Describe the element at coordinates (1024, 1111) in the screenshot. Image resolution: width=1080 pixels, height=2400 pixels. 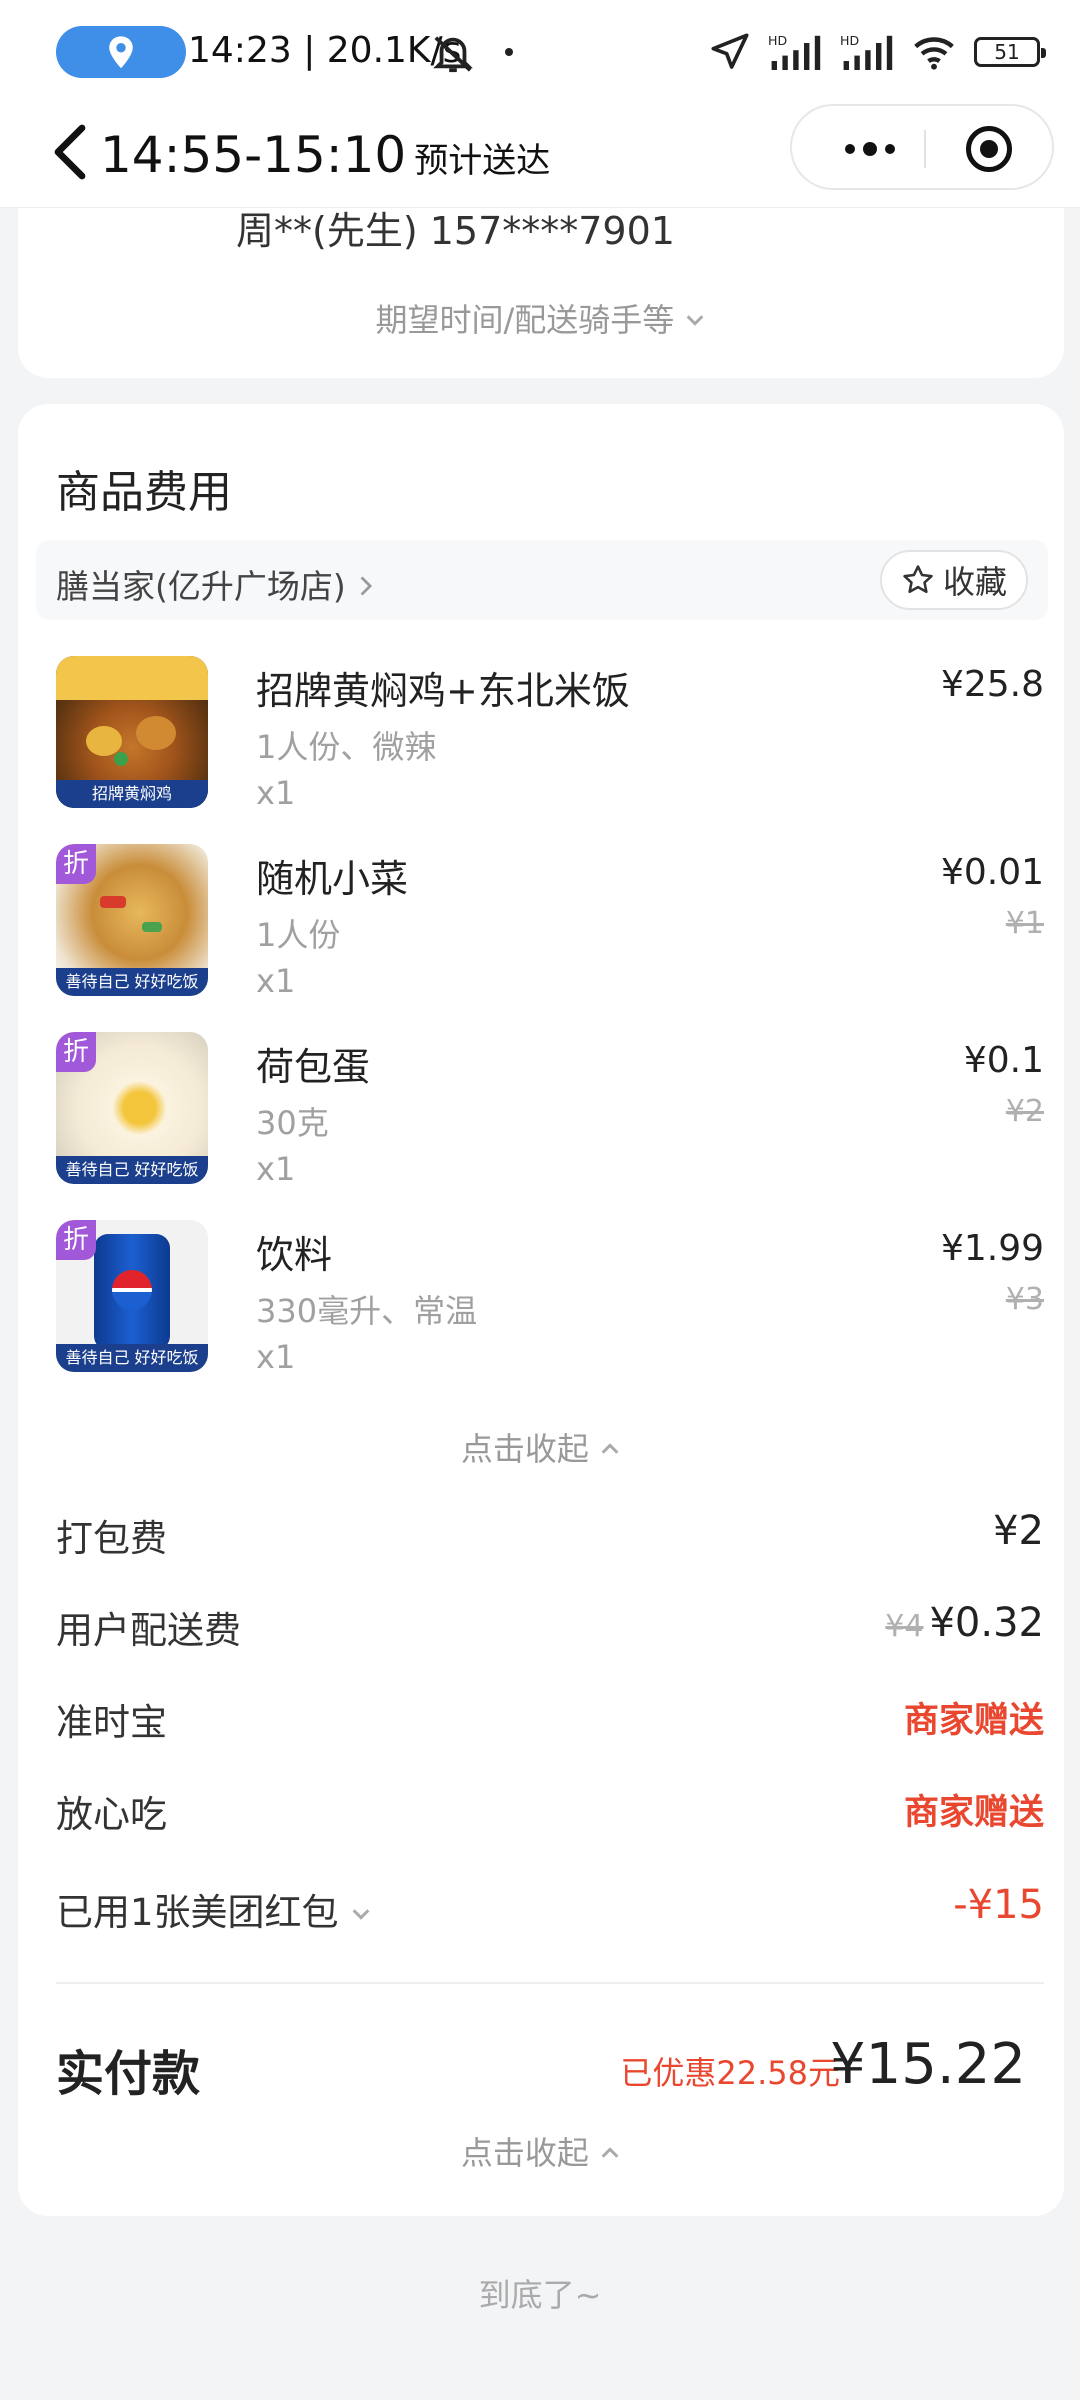
I see `item-original-price: ¥2` at that location.